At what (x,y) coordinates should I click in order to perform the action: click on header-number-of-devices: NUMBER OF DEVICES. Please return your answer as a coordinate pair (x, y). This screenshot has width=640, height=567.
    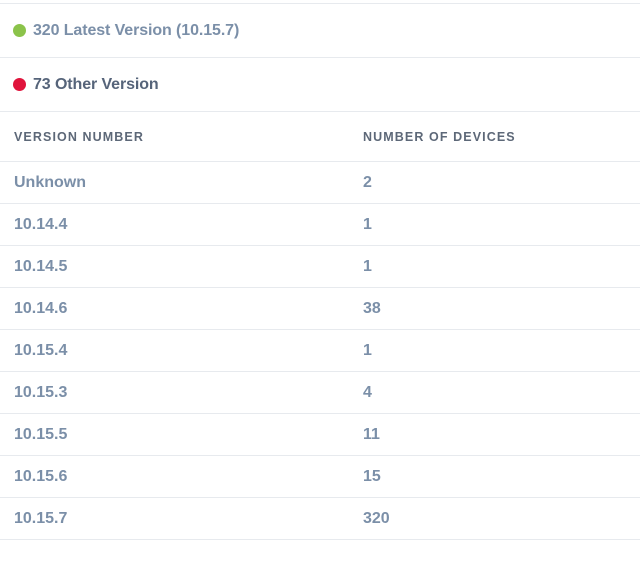
    Looking at the image, I should click on (439, 136).